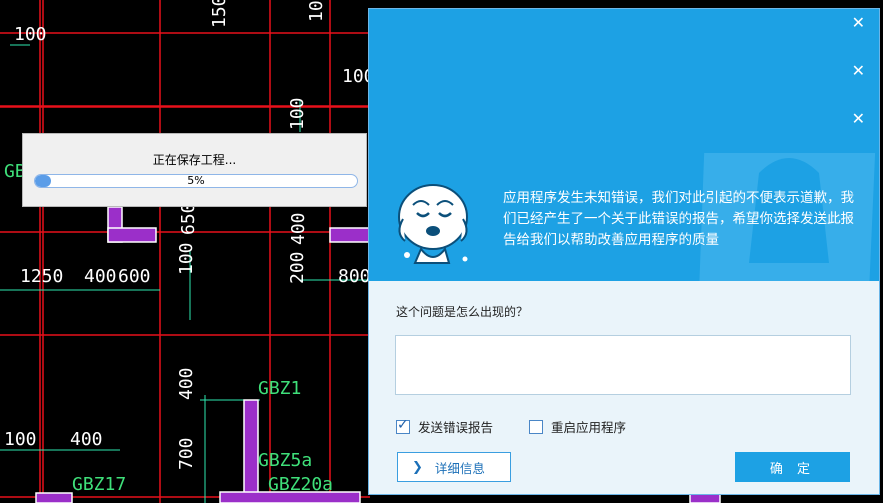 The image size is (883, 503). What do you see at coordinates (297, 267) in the screenshot?
I see `cad-label: 200` at bounding box center [297, 267].